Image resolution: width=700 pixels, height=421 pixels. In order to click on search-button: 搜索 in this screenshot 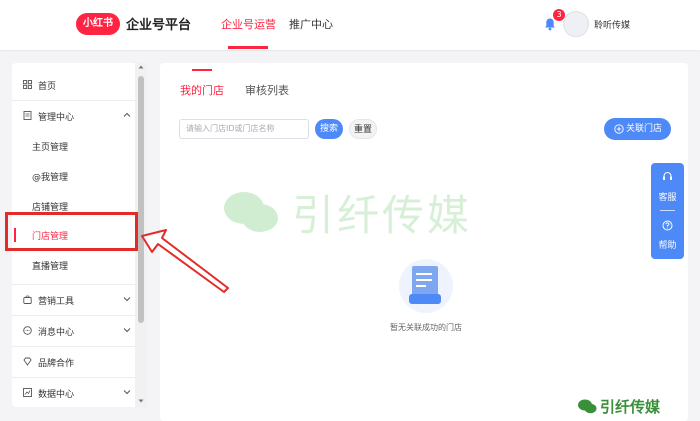, I will do `click(329, 129)`.